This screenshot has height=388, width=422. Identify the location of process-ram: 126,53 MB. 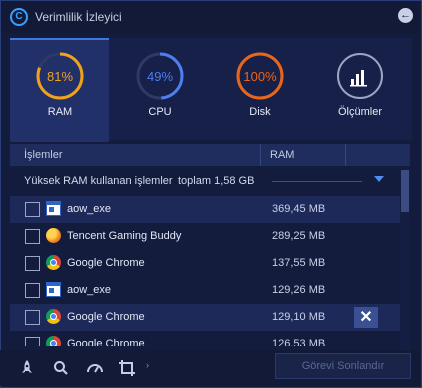
(299, 342).